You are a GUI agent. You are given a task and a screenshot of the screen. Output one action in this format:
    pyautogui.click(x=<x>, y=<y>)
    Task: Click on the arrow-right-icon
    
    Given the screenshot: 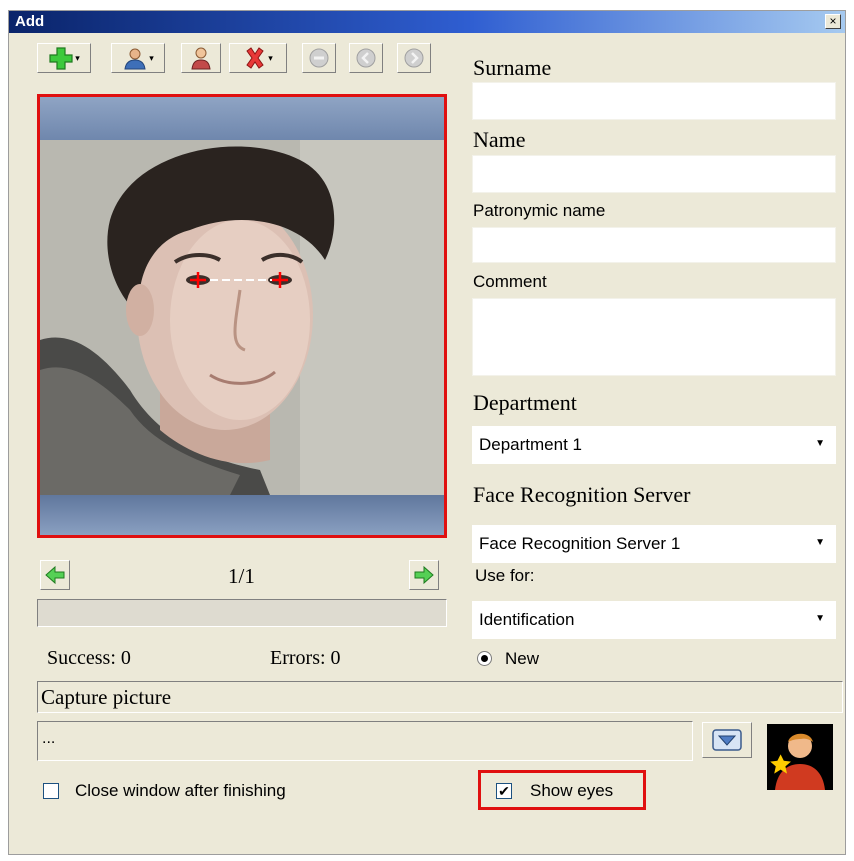 What is the action you would take?
    pyautogui.click(x=424, y=575)
    